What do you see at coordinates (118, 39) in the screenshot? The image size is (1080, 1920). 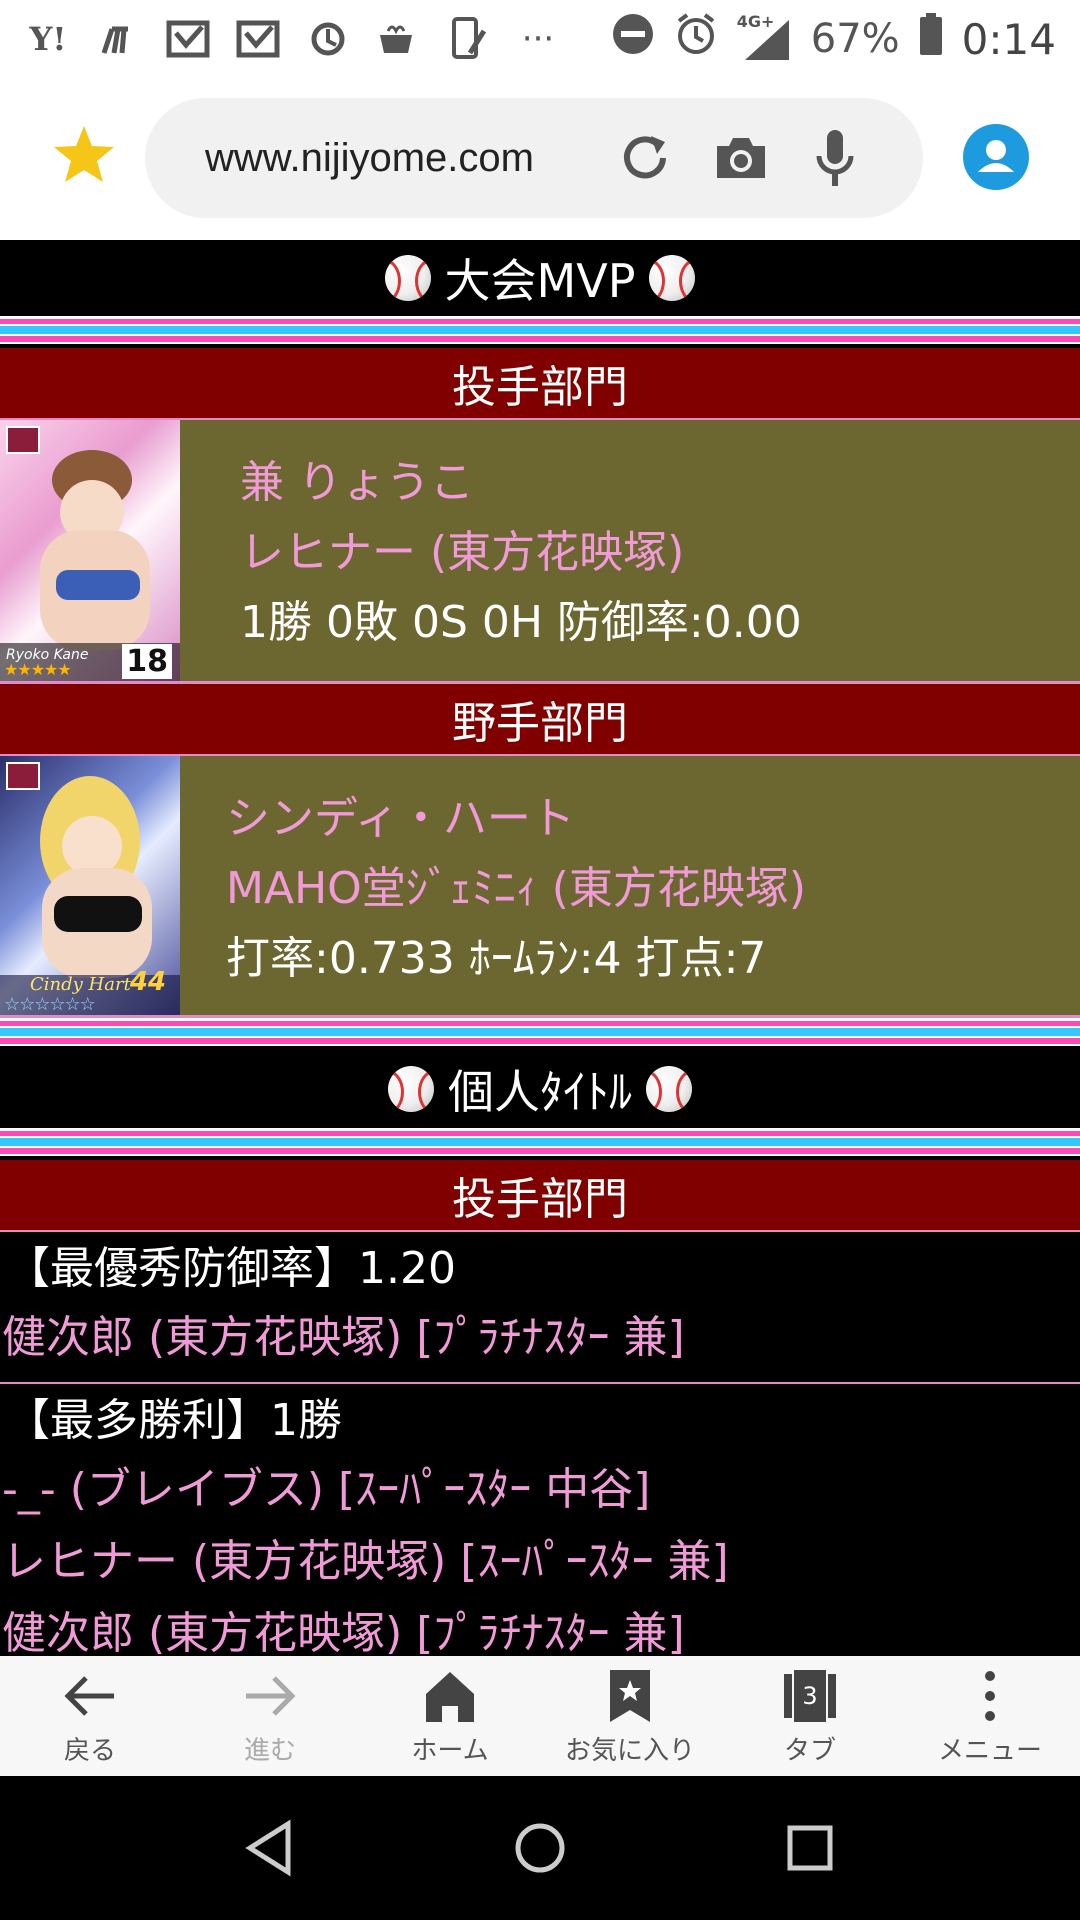 I see `fork-icon` at bounding box center [118, 39].